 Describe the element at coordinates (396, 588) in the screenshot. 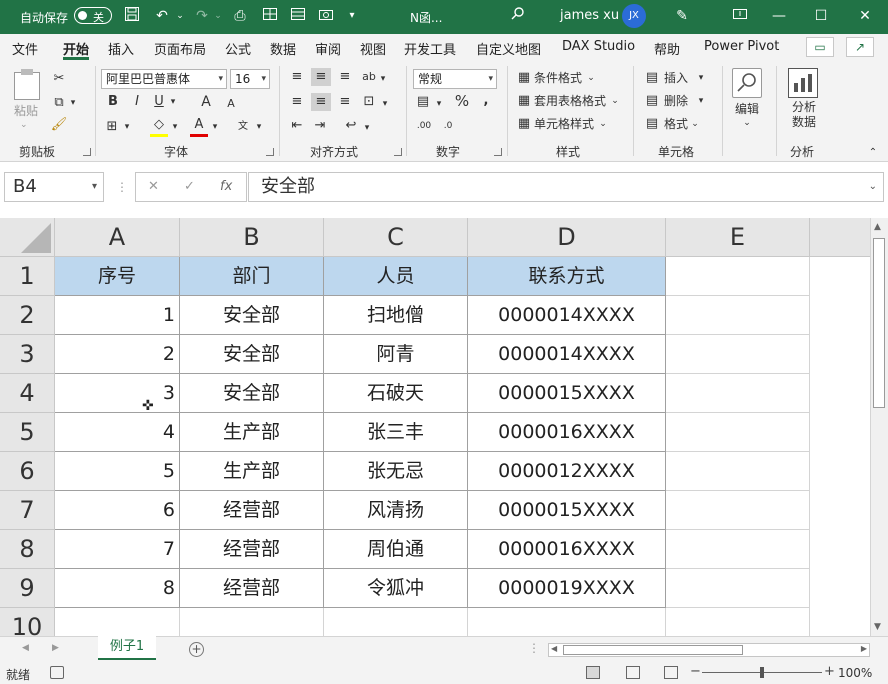

I see `table-cell: 令狐冲` at that location.